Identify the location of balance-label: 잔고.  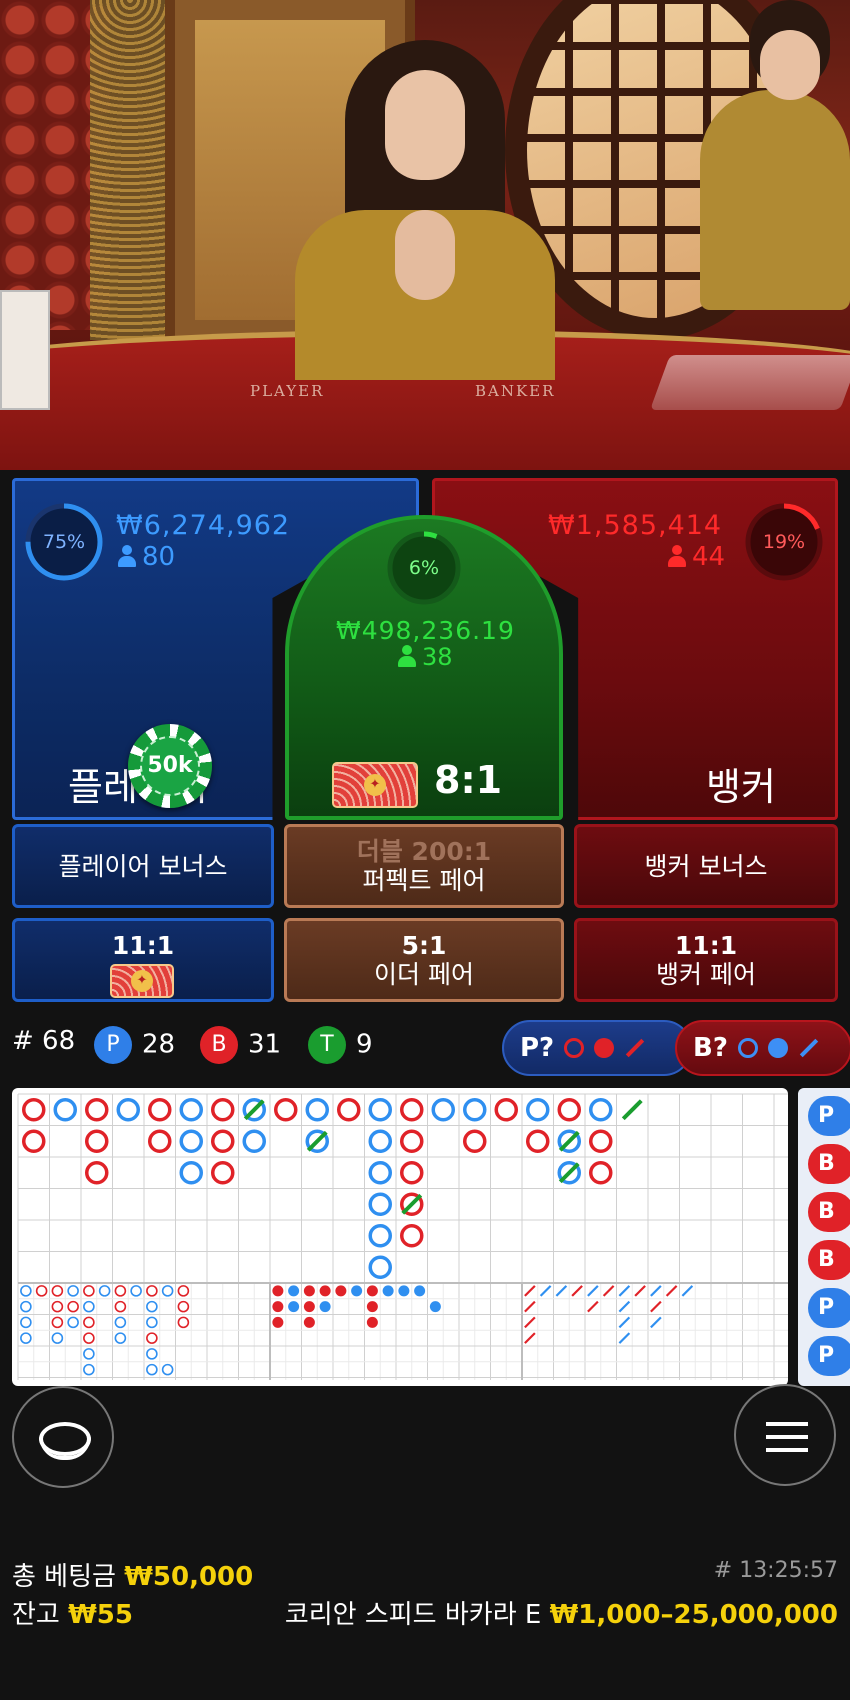
(36, 1615).